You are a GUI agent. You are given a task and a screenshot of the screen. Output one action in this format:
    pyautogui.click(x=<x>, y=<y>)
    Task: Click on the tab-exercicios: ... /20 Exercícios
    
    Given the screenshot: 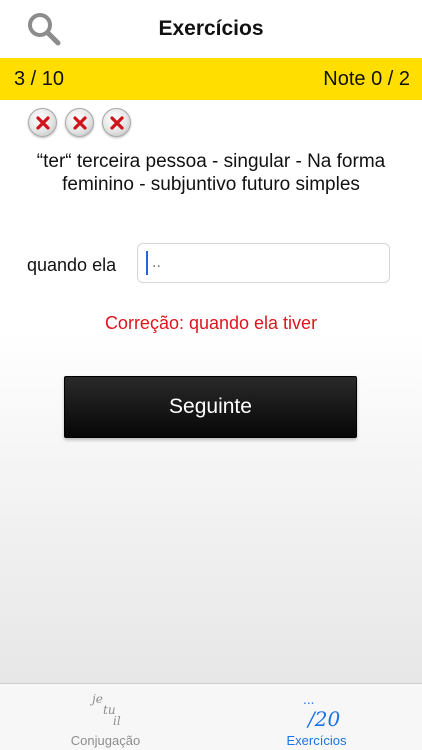 What is the action you would take?
    pyautogui.click(x=316, y=717)
    